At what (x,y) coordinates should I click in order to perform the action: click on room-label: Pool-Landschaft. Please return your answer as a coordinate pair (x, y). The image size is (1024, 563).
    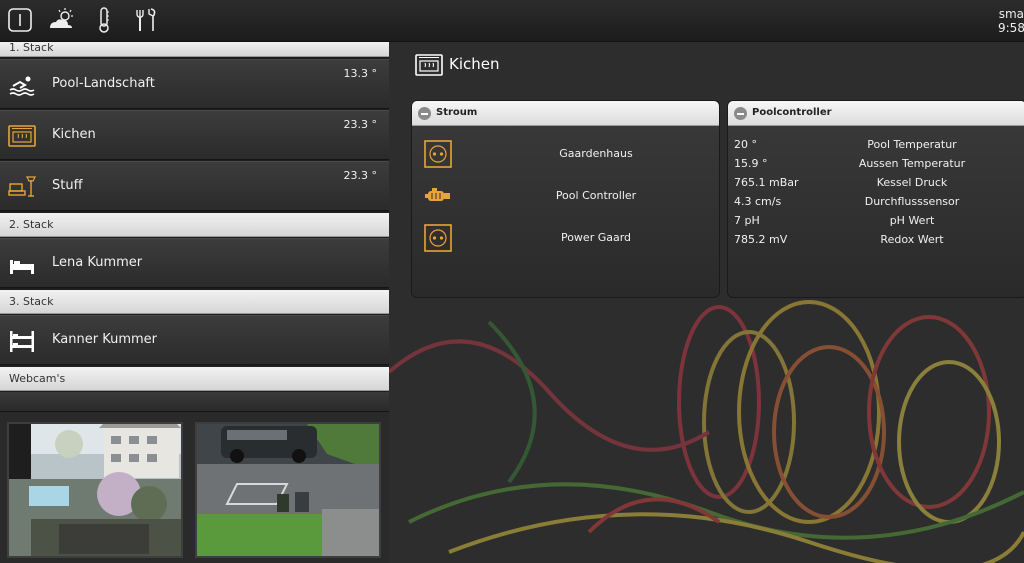
    Looking at the image, I should click on (103, 83).